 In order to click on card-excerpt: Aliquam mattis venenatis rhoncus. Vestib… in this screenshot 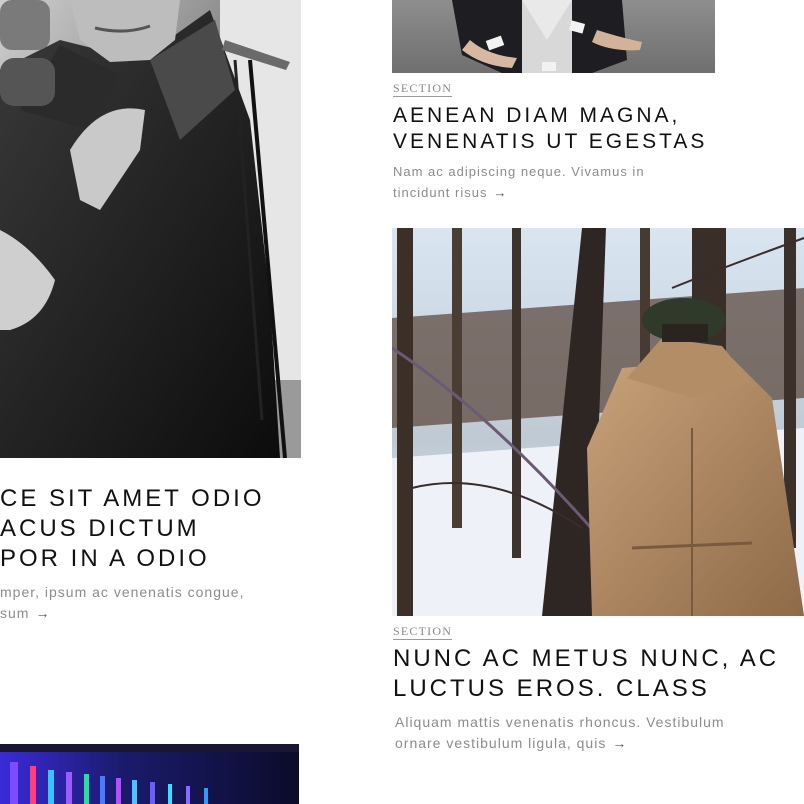, I will do `click(586, 733)`.